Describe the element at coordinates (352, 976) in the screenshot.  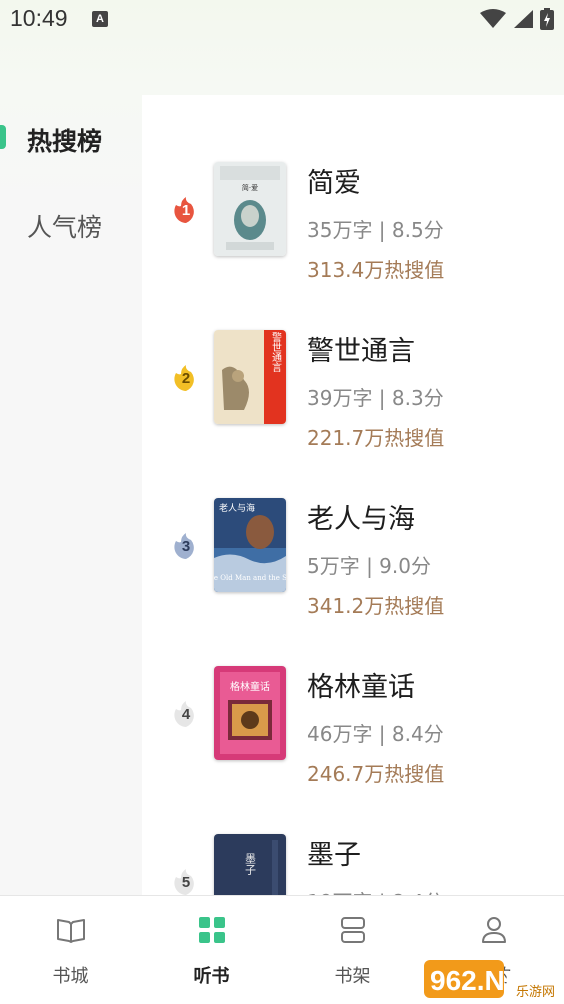
I see `tab-label: 书架` at that location.